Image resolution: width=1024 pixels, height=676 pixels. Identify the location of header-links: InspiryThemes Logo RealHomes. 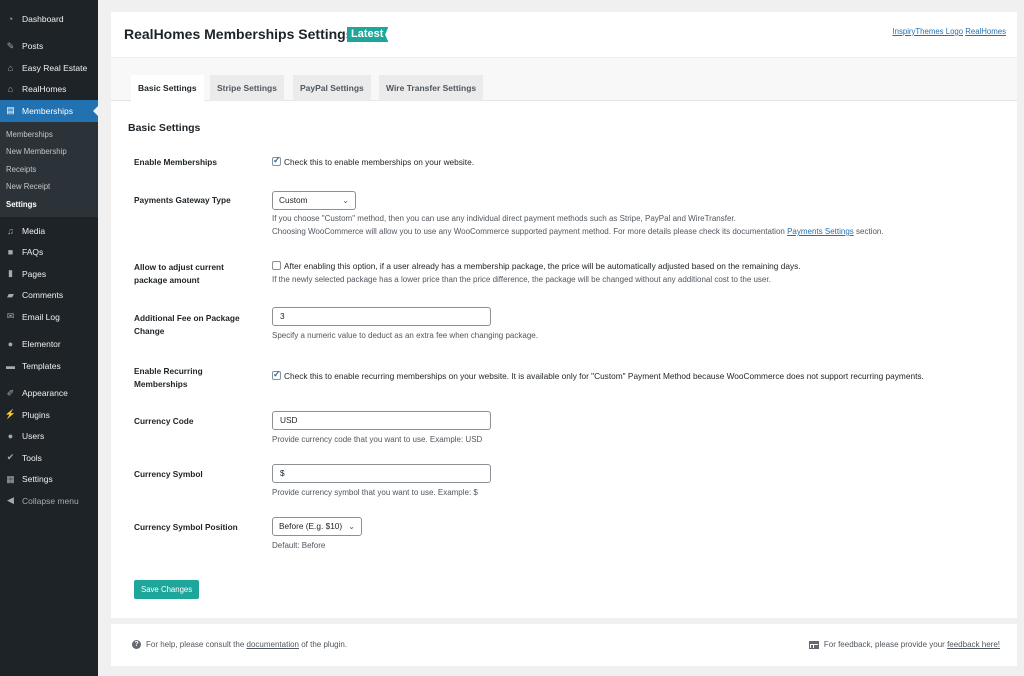
(949, 31).